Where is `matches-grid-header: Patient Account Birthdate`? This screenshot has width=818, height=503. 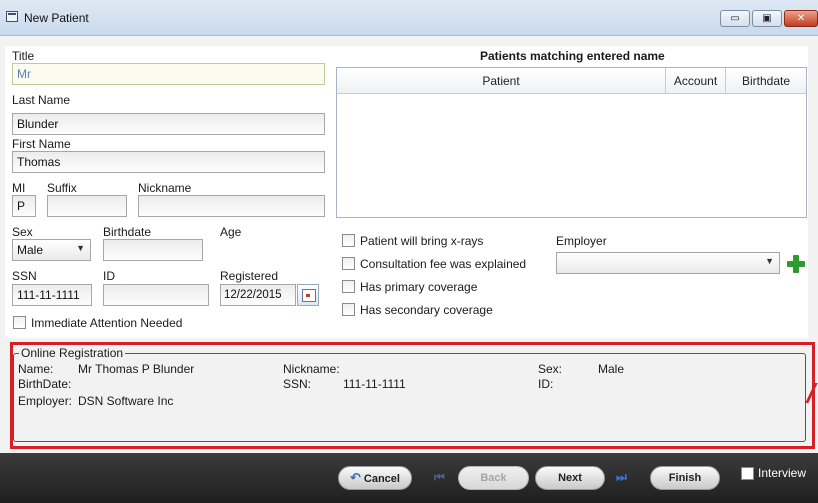 matches-grid-header: Patient Account Birthdate is located at coordinates (571, 81).